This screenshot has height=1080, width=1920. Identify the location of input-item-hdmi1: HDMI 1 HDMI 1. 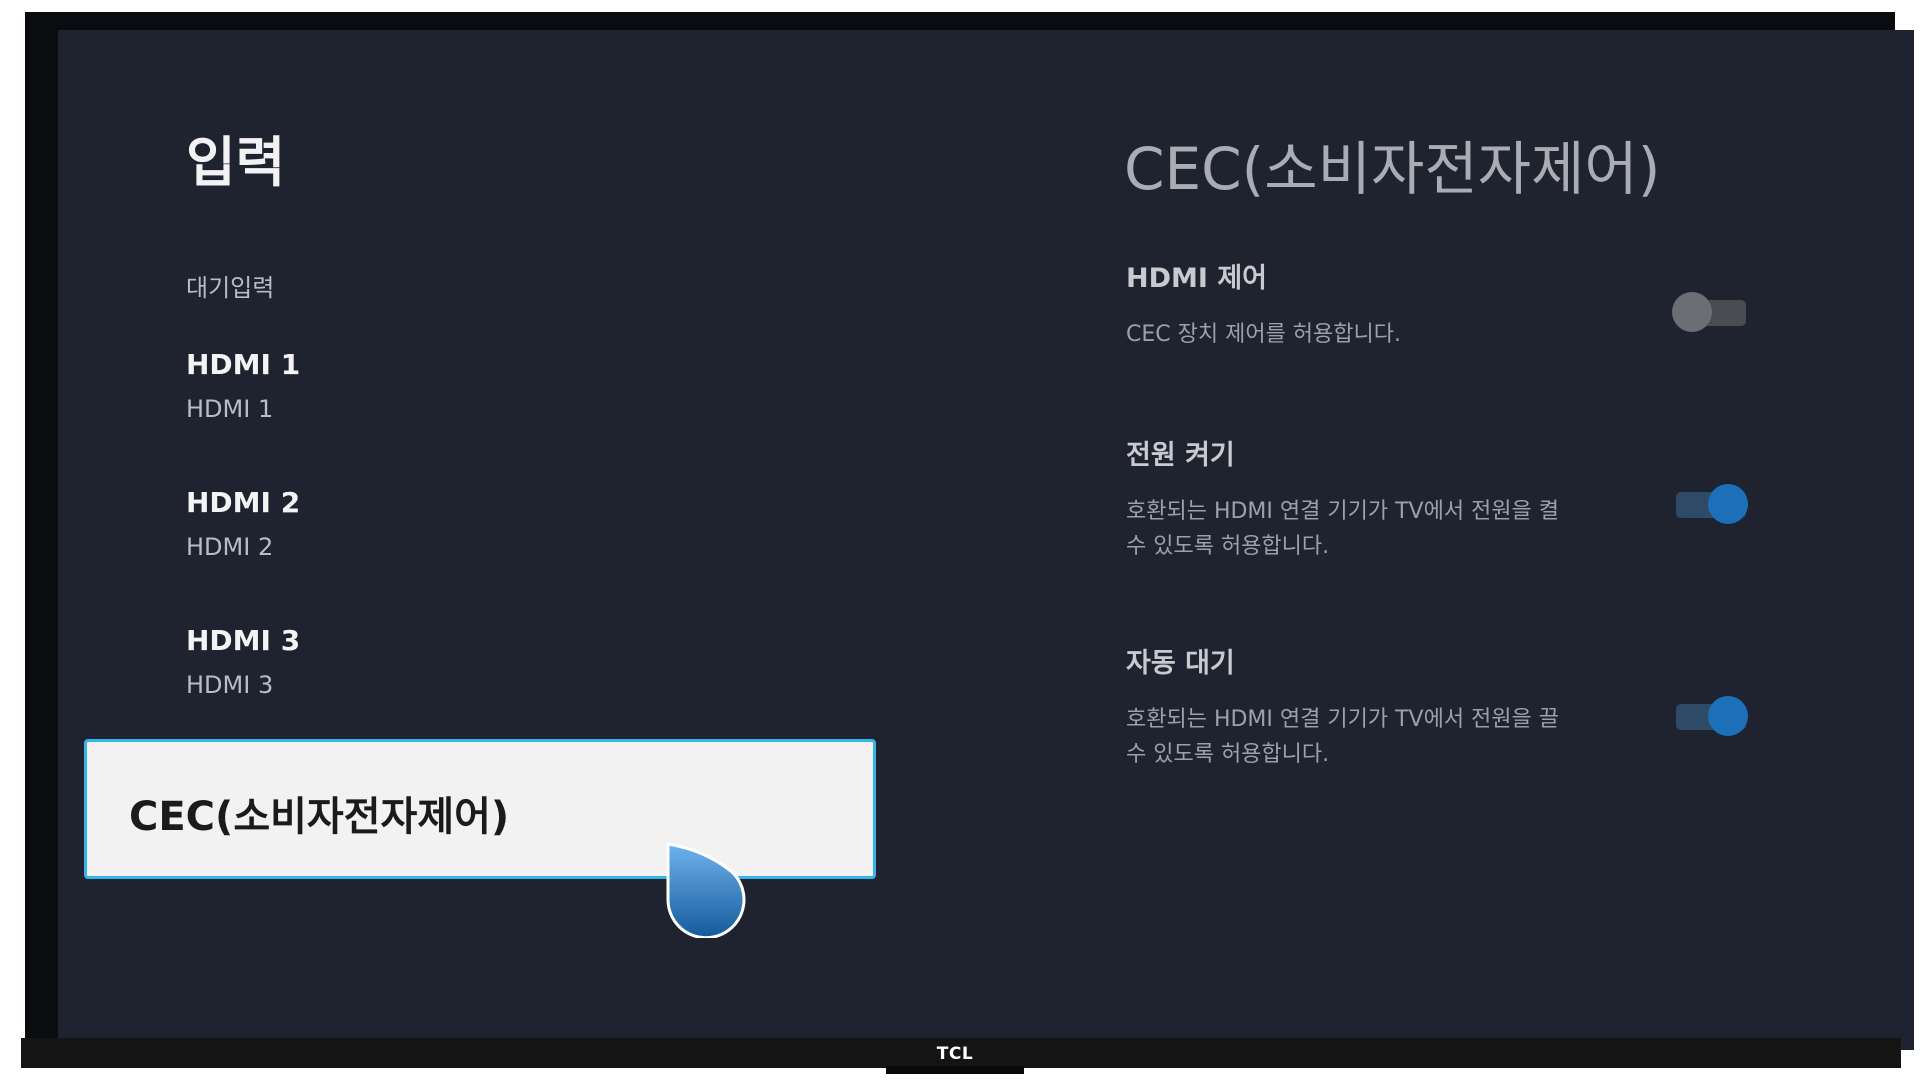
(536, 385).